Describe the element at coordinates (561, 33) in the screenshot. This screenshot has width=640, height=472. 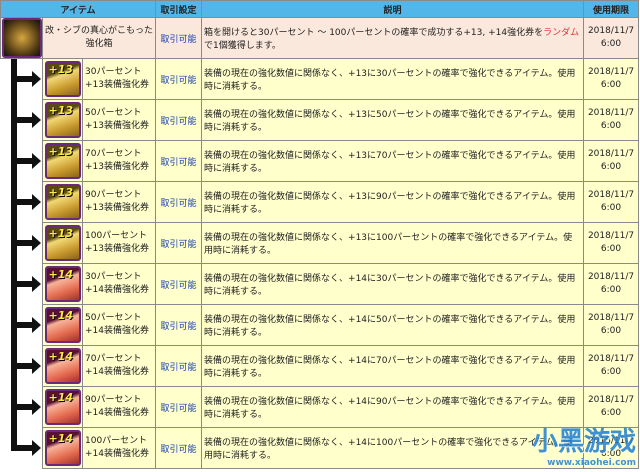
I see `desc-highlight: ランダム` at that location.